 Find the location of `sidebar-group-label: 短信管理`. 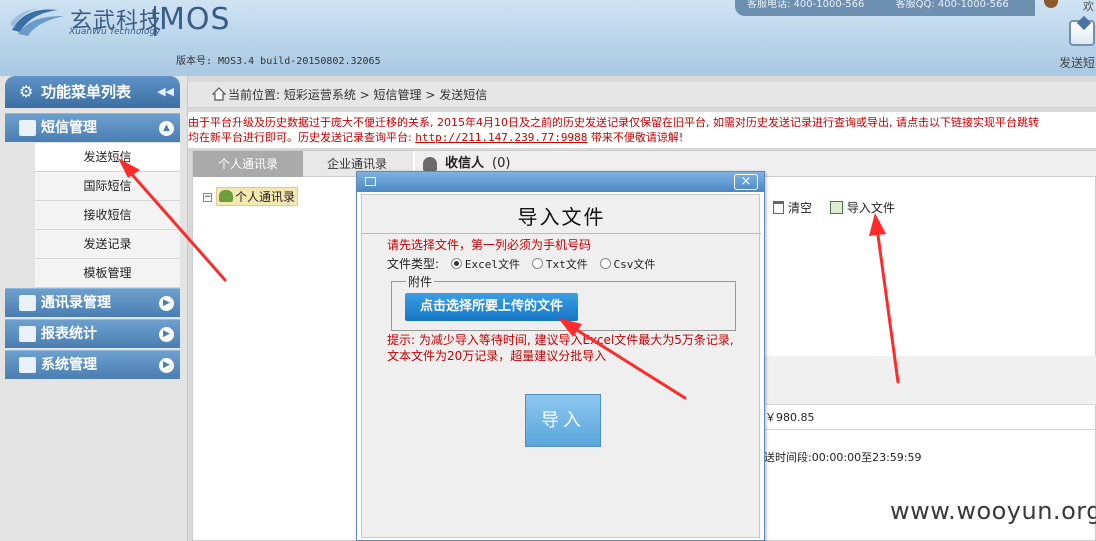

sidebar-group-label: 短信管理 is located at coordinates (69, 128).